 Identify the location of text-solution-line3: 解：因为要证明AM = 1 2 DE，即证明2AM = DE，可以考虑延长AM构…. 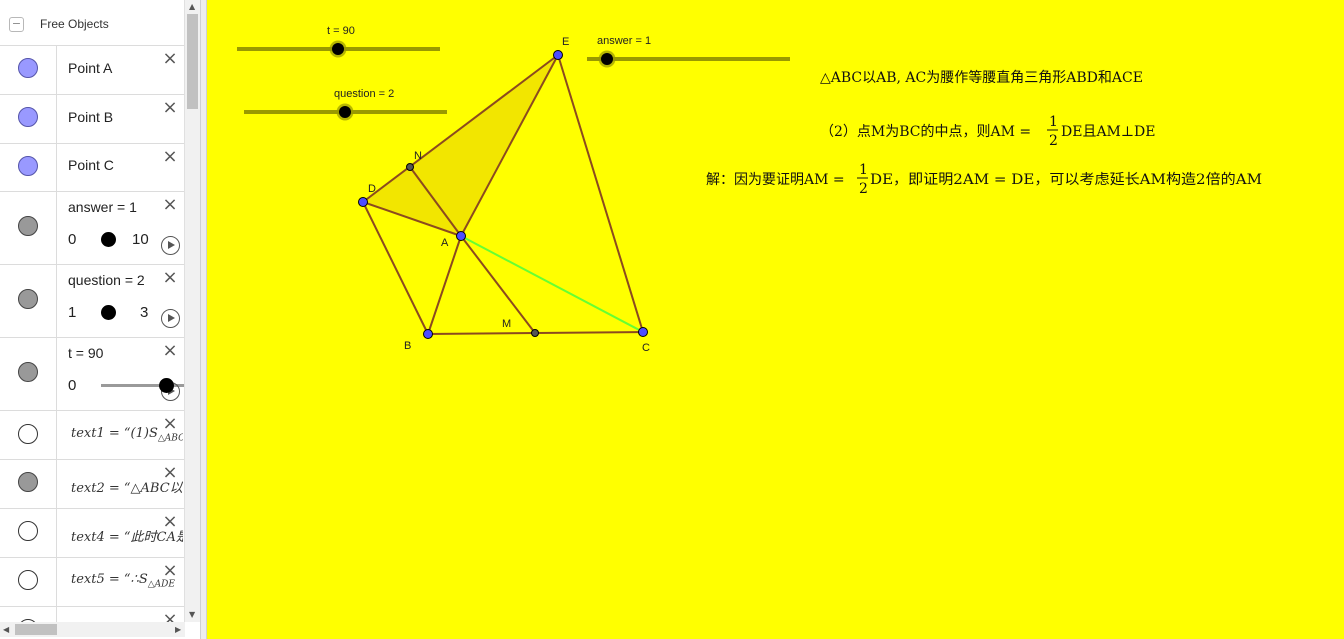
(984, 179).